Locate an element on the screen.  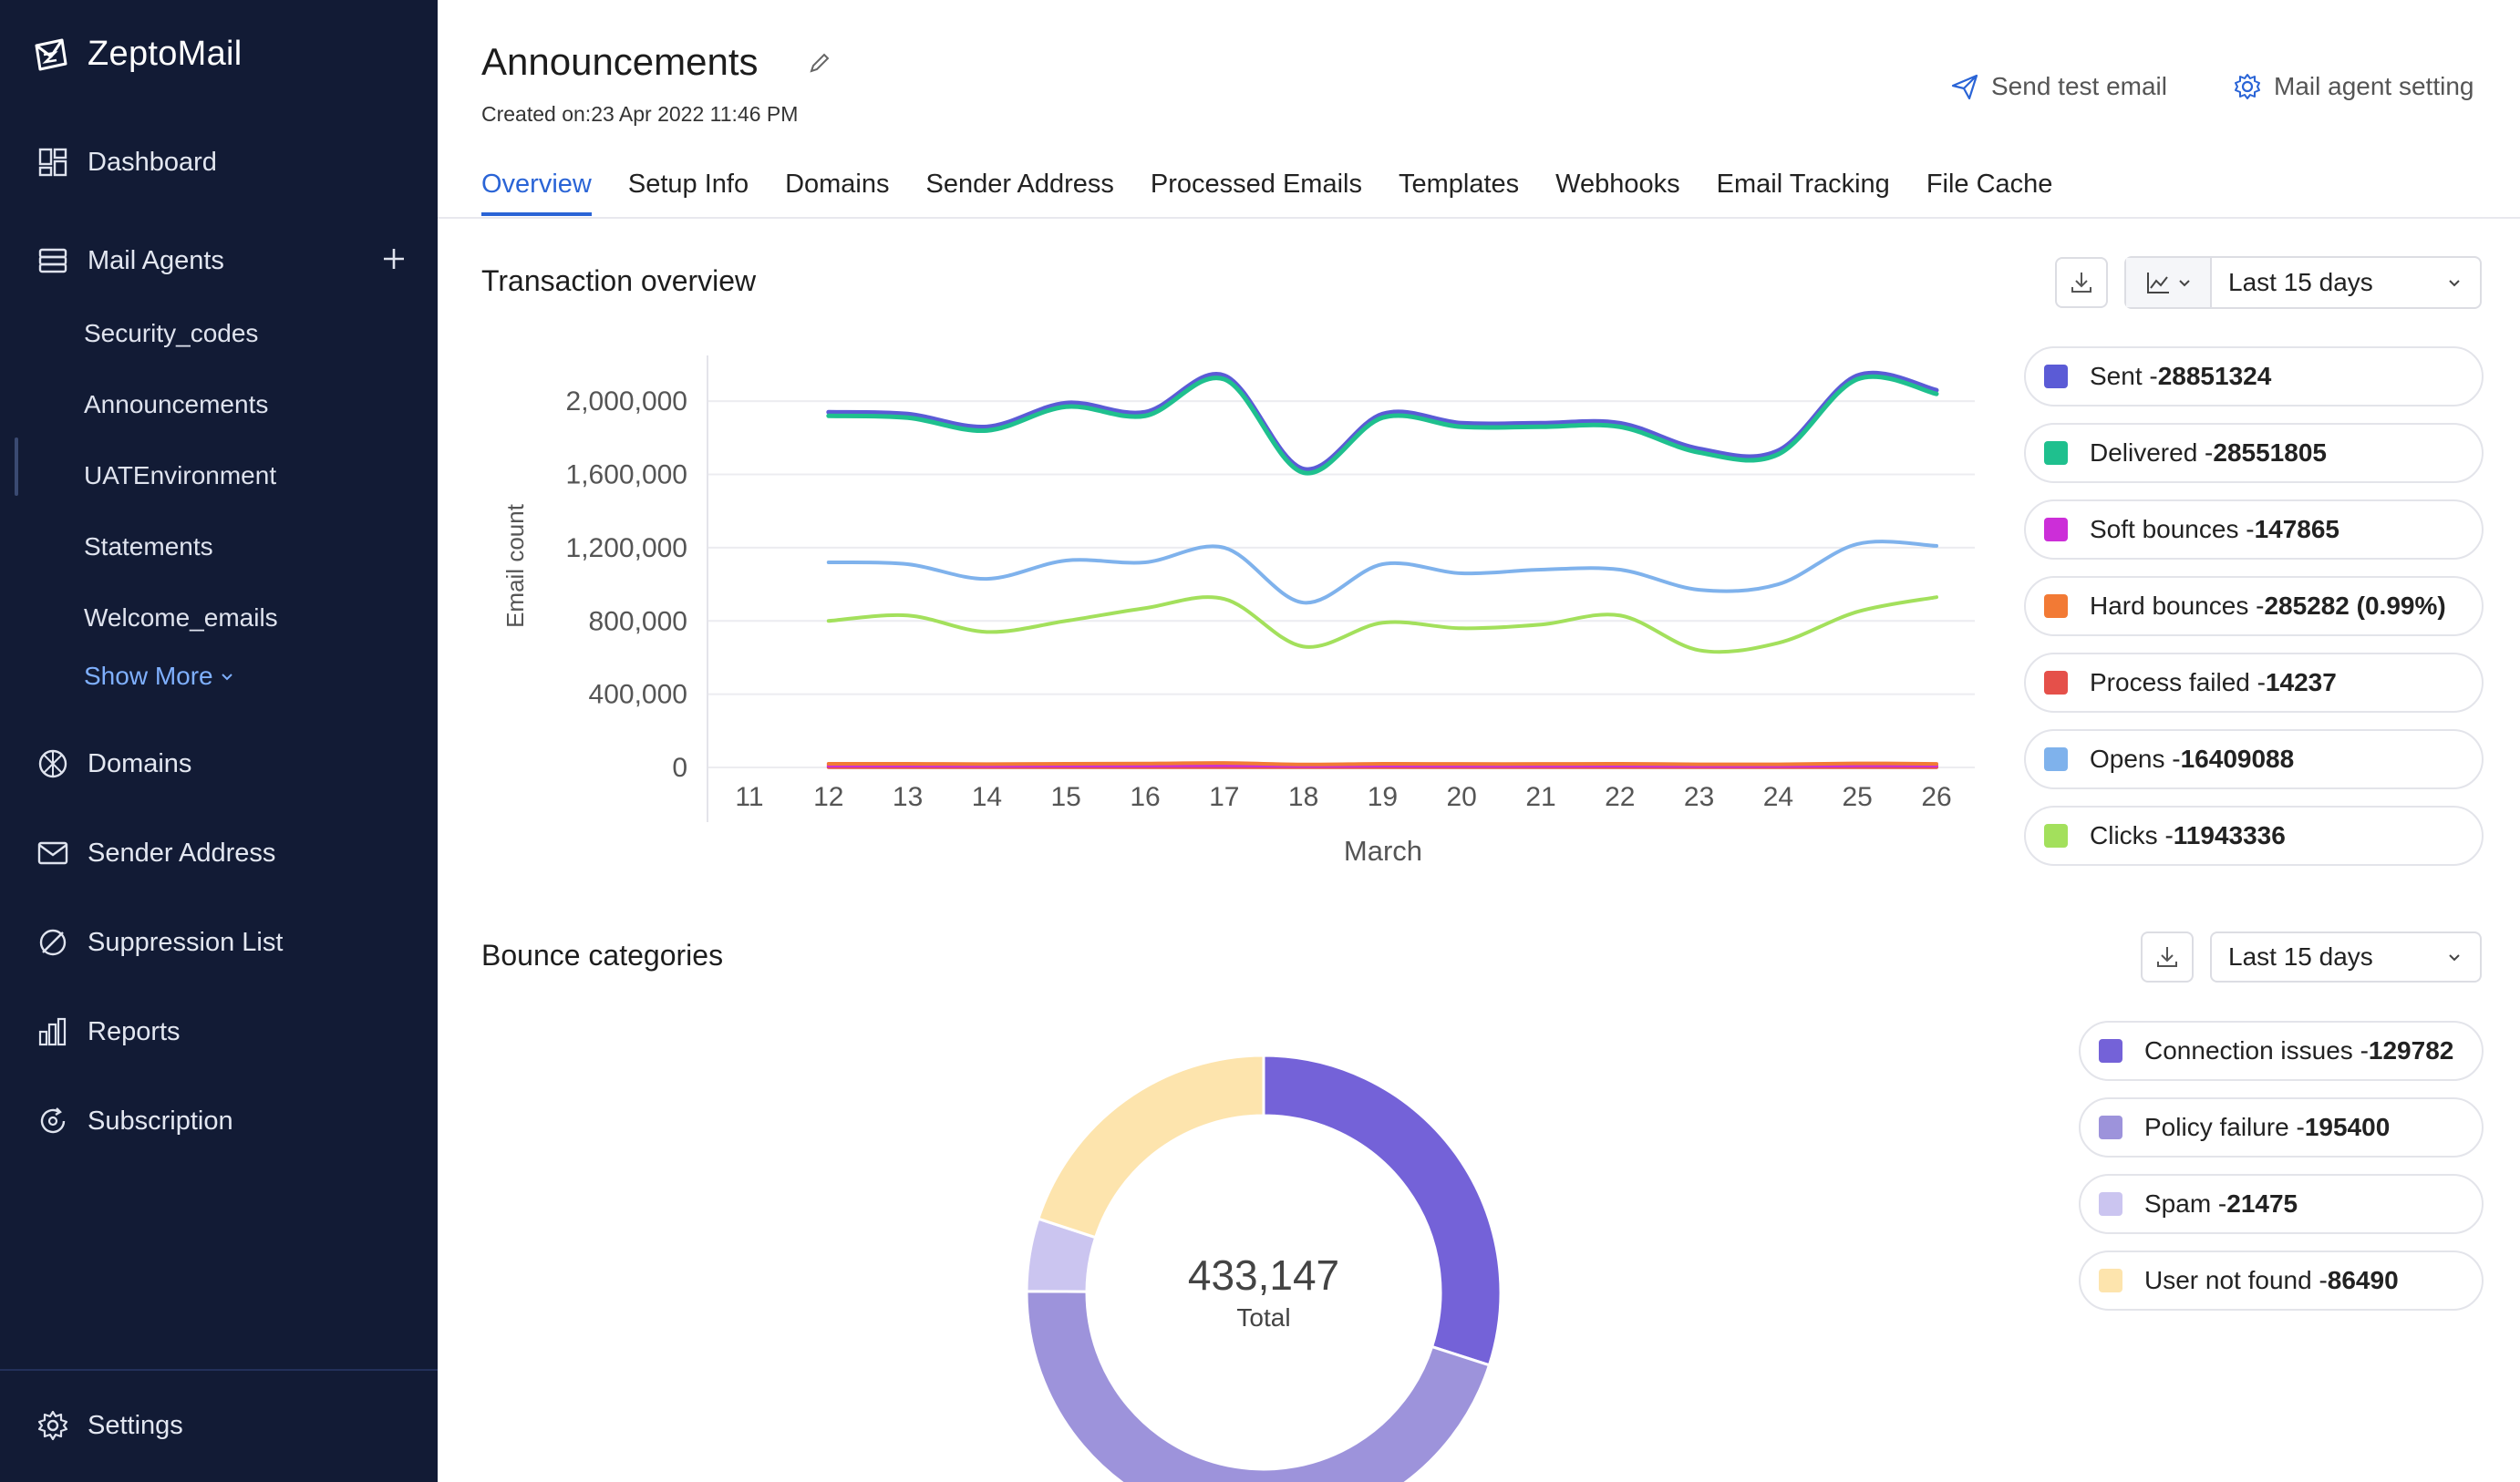
legend-connection-issues: Connection issues - 129782 is located at coordinates (2282, 1051).